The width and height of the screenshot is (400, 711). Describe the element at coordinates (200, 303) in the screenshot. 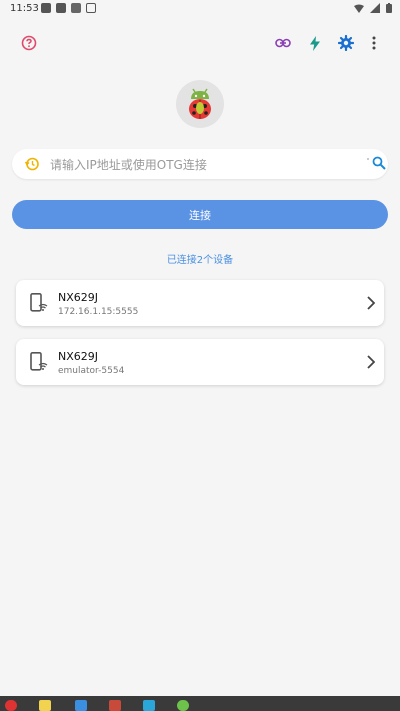

I see `device-card: NX629J 172.16.1.15:5555` at that location.